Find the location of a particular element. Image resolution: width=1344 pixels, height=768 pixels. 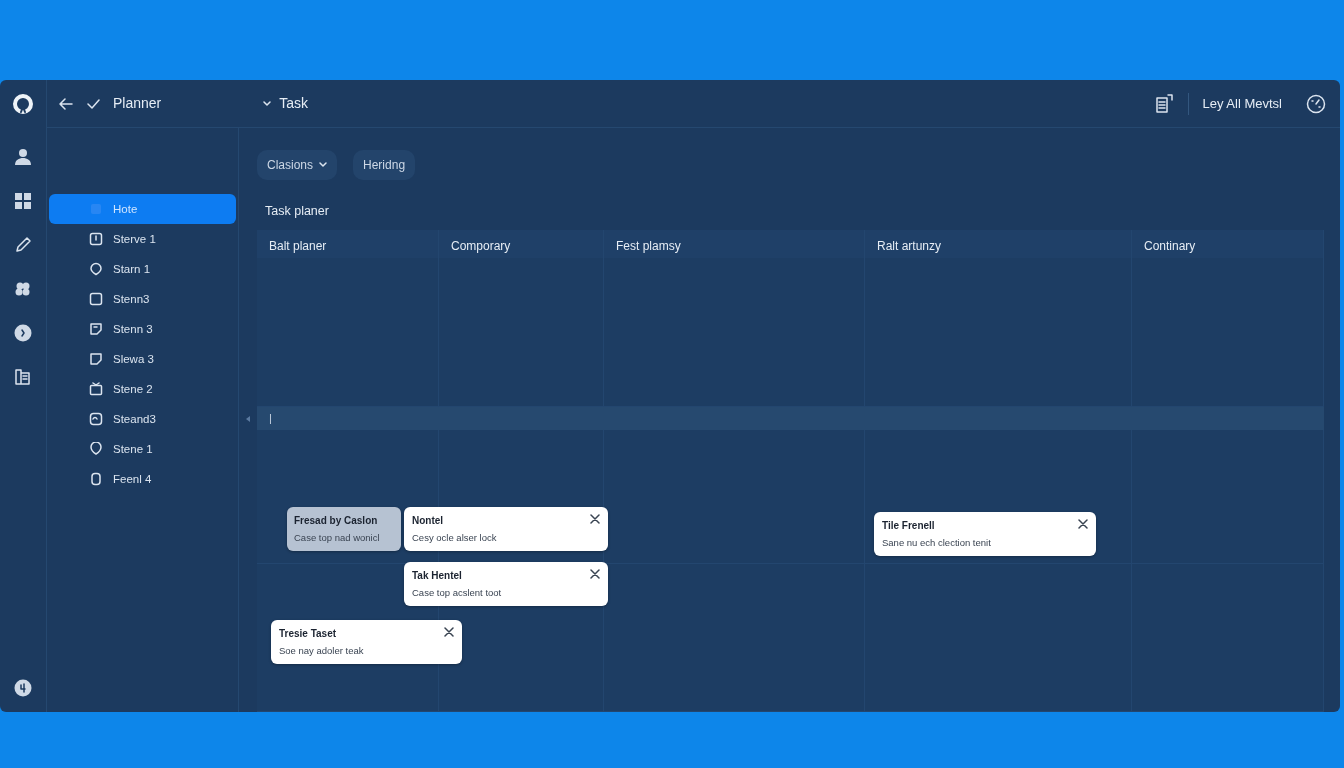

card-title: Tak Hentel is located at coordinates (437, 576).